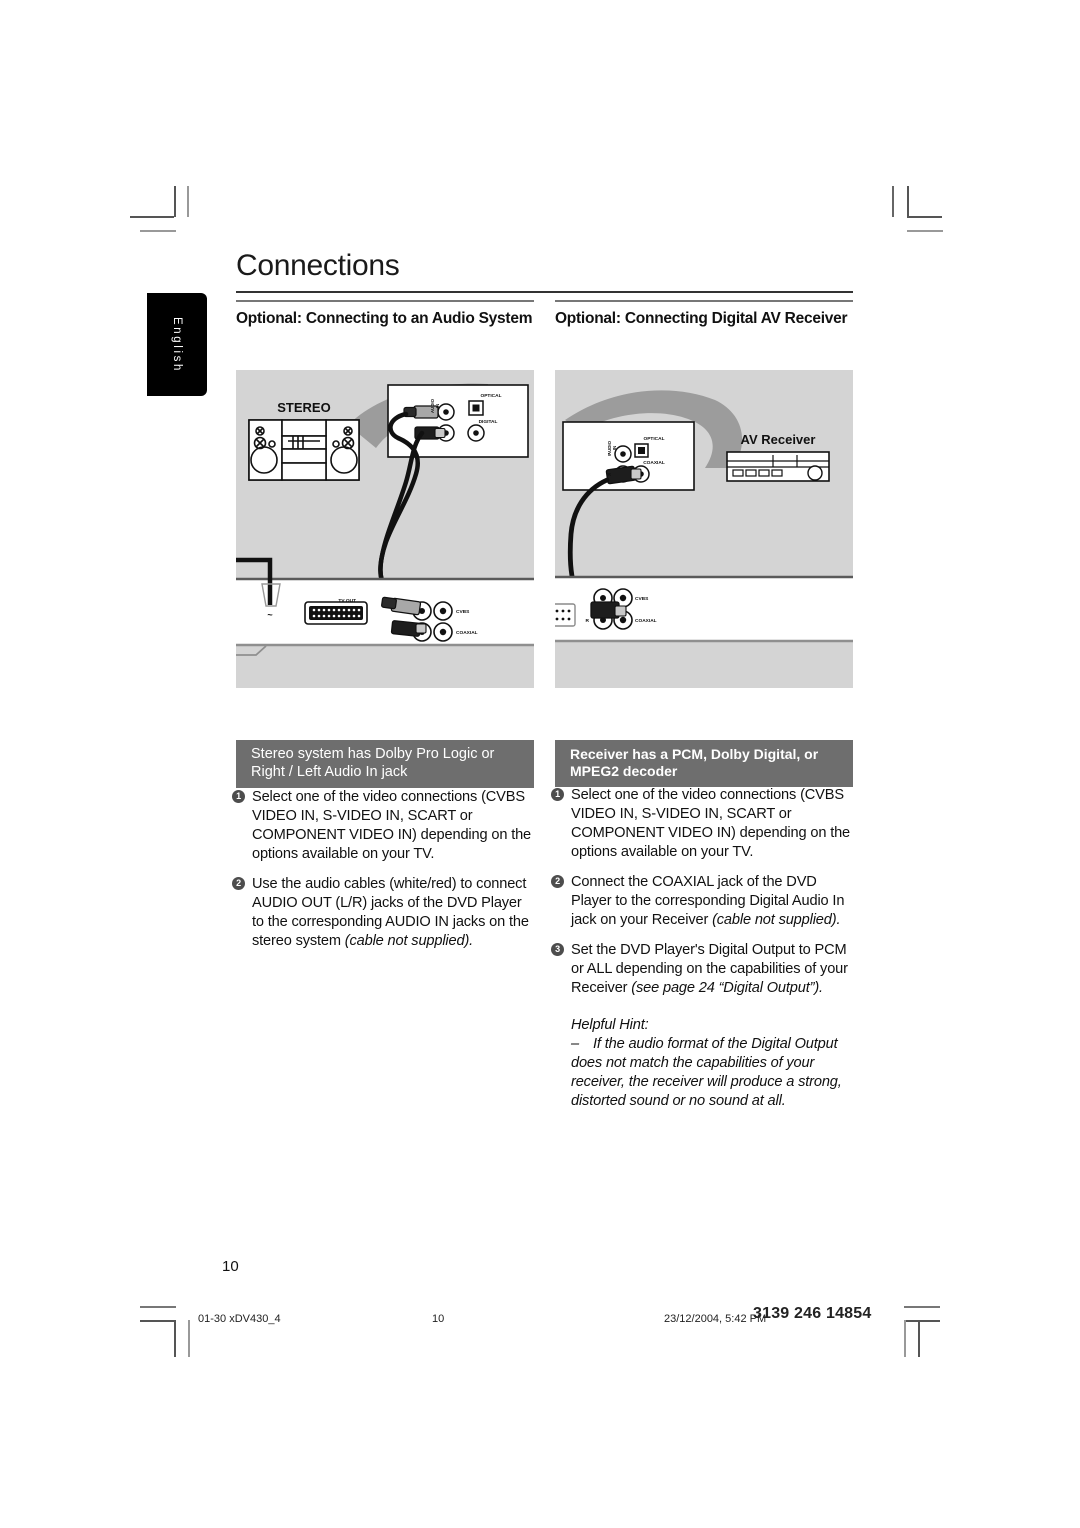 The width and height of the screenshot is (1080, 1528). I want to click on left-column-header: Optional: Connecting to an Audio System, so click(385, 314).